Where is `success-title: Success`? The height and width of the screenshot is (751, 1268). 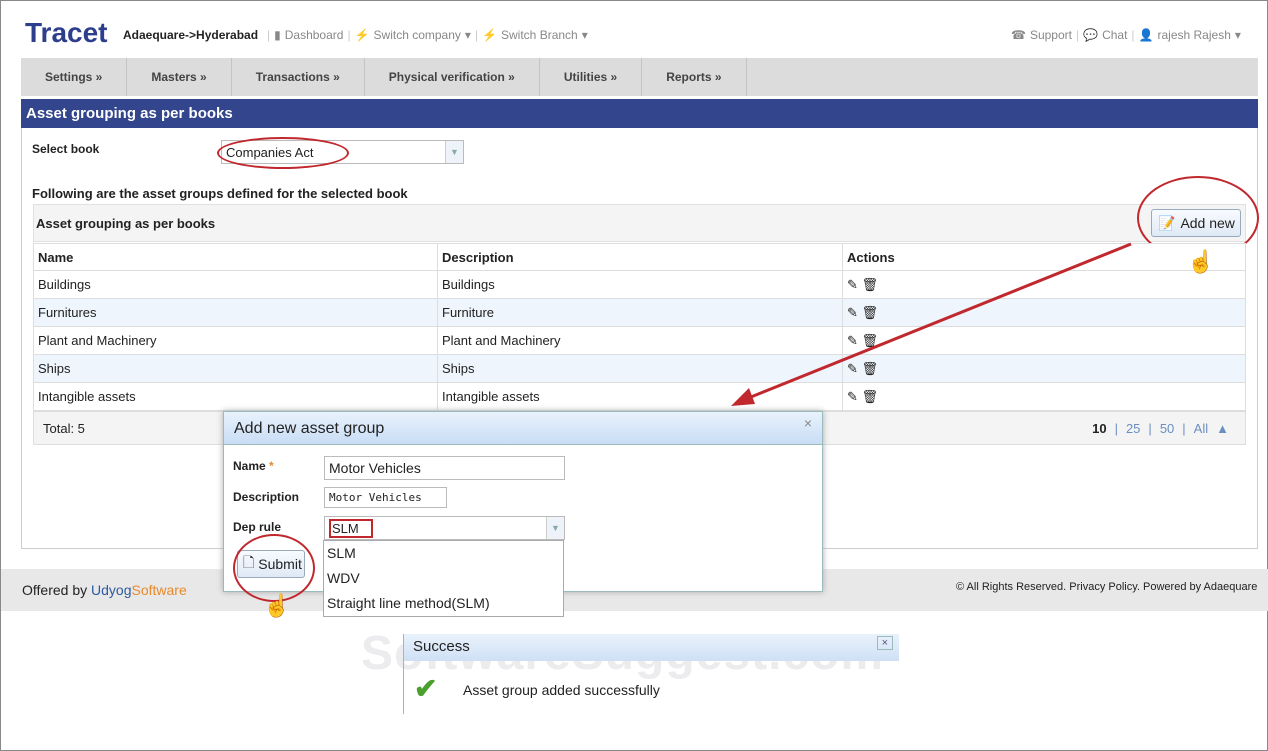
success-title: Success is located at coordinates (441, 646).